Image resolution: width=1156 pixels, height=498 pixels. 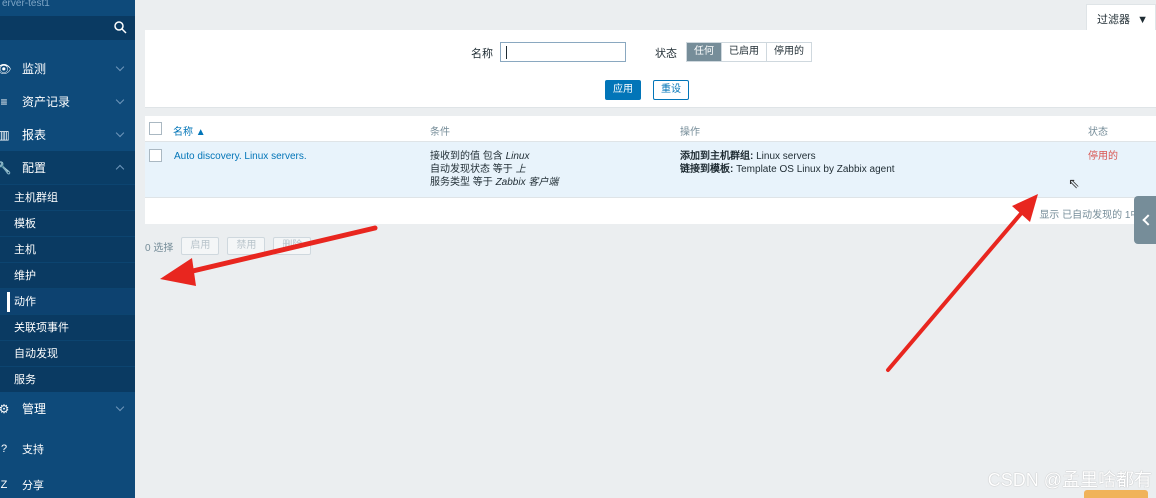 I want to click on watermark: CSDN @孟里啥都有, so click(x=1069, y=480).